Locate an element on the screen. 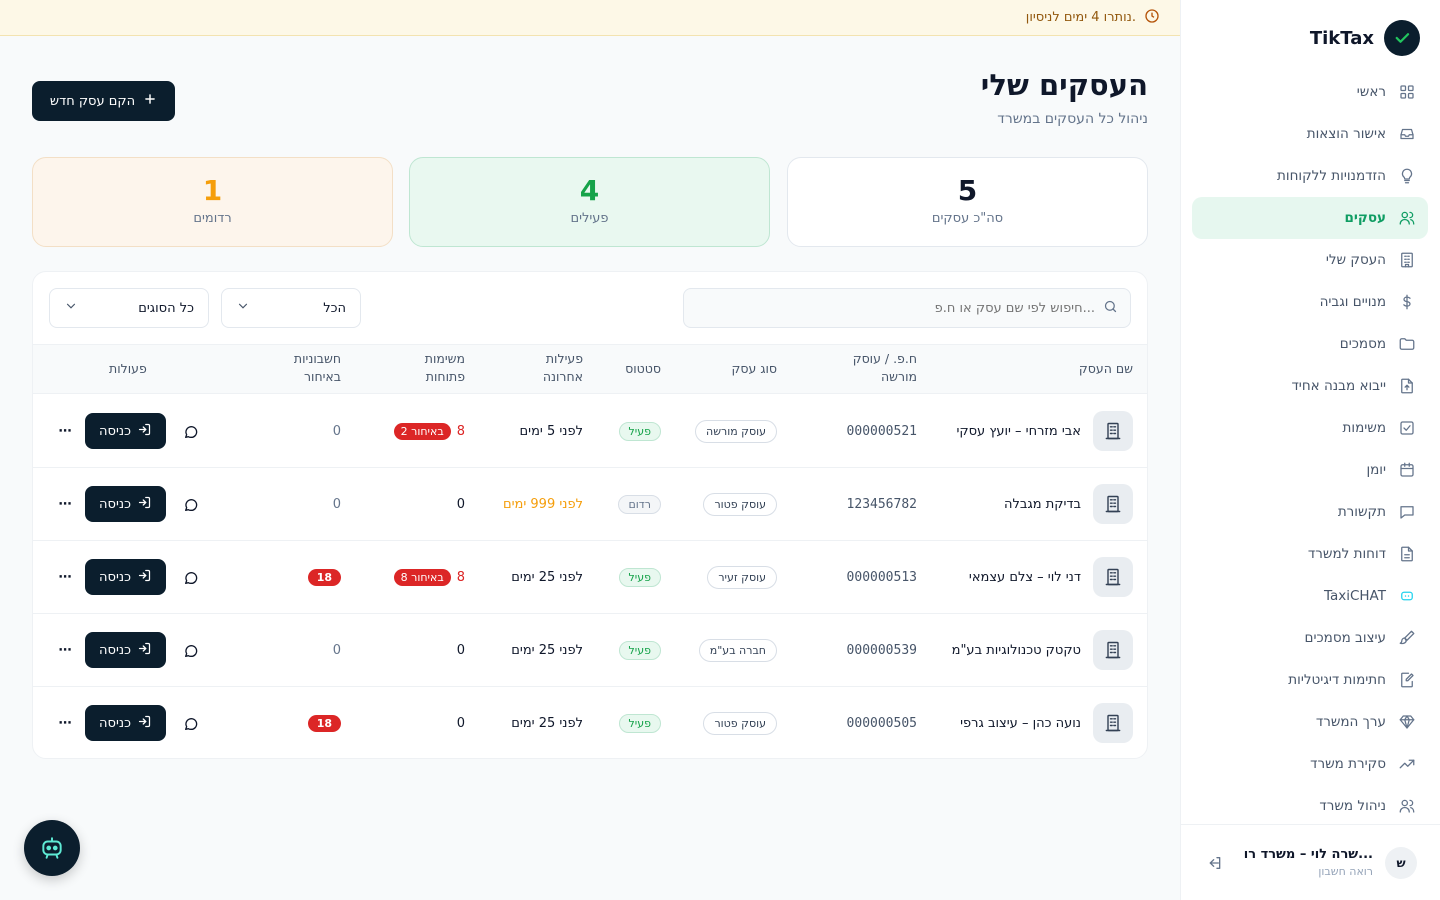  sidebar-item-file-upload: ייבוא מבנה אחיד is located at coordinates (1310, 386).